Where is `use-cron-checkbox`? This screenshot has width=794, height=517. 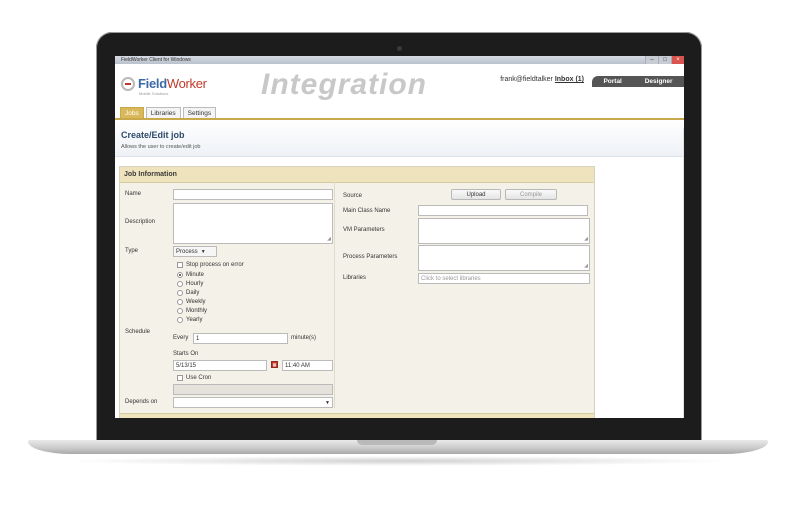 use-cron-checkbox is located at coordinates (180, 378).